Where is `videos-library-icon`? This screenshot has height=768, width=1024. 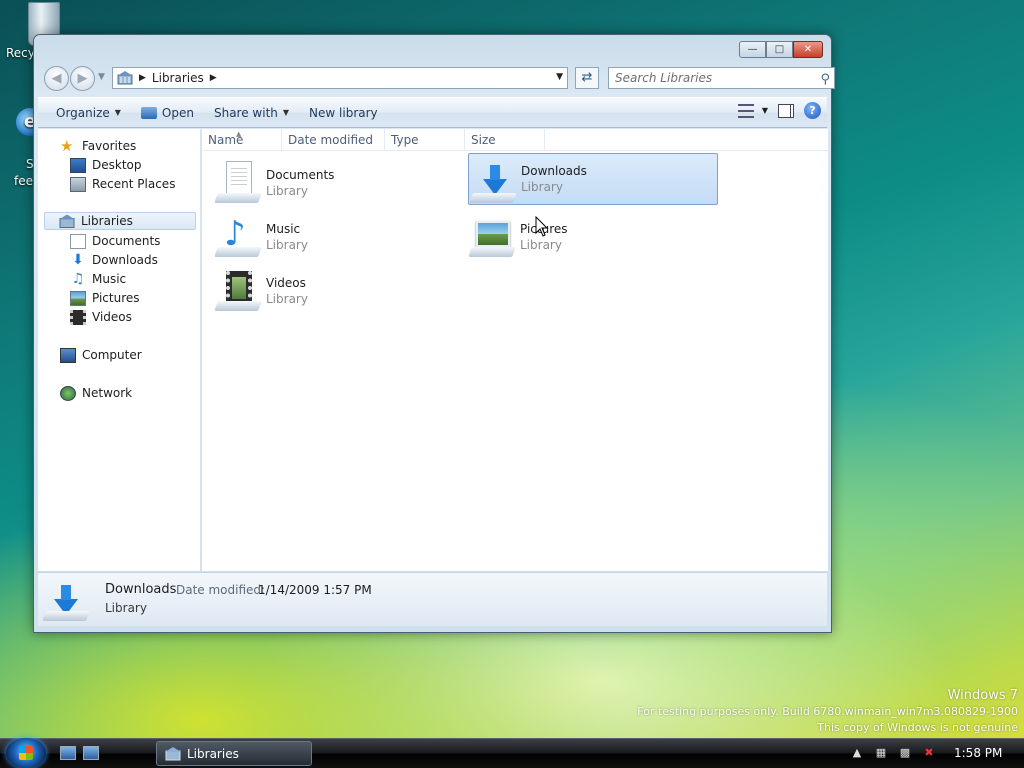
videos-library-icon is located at coordinates (238, 289).